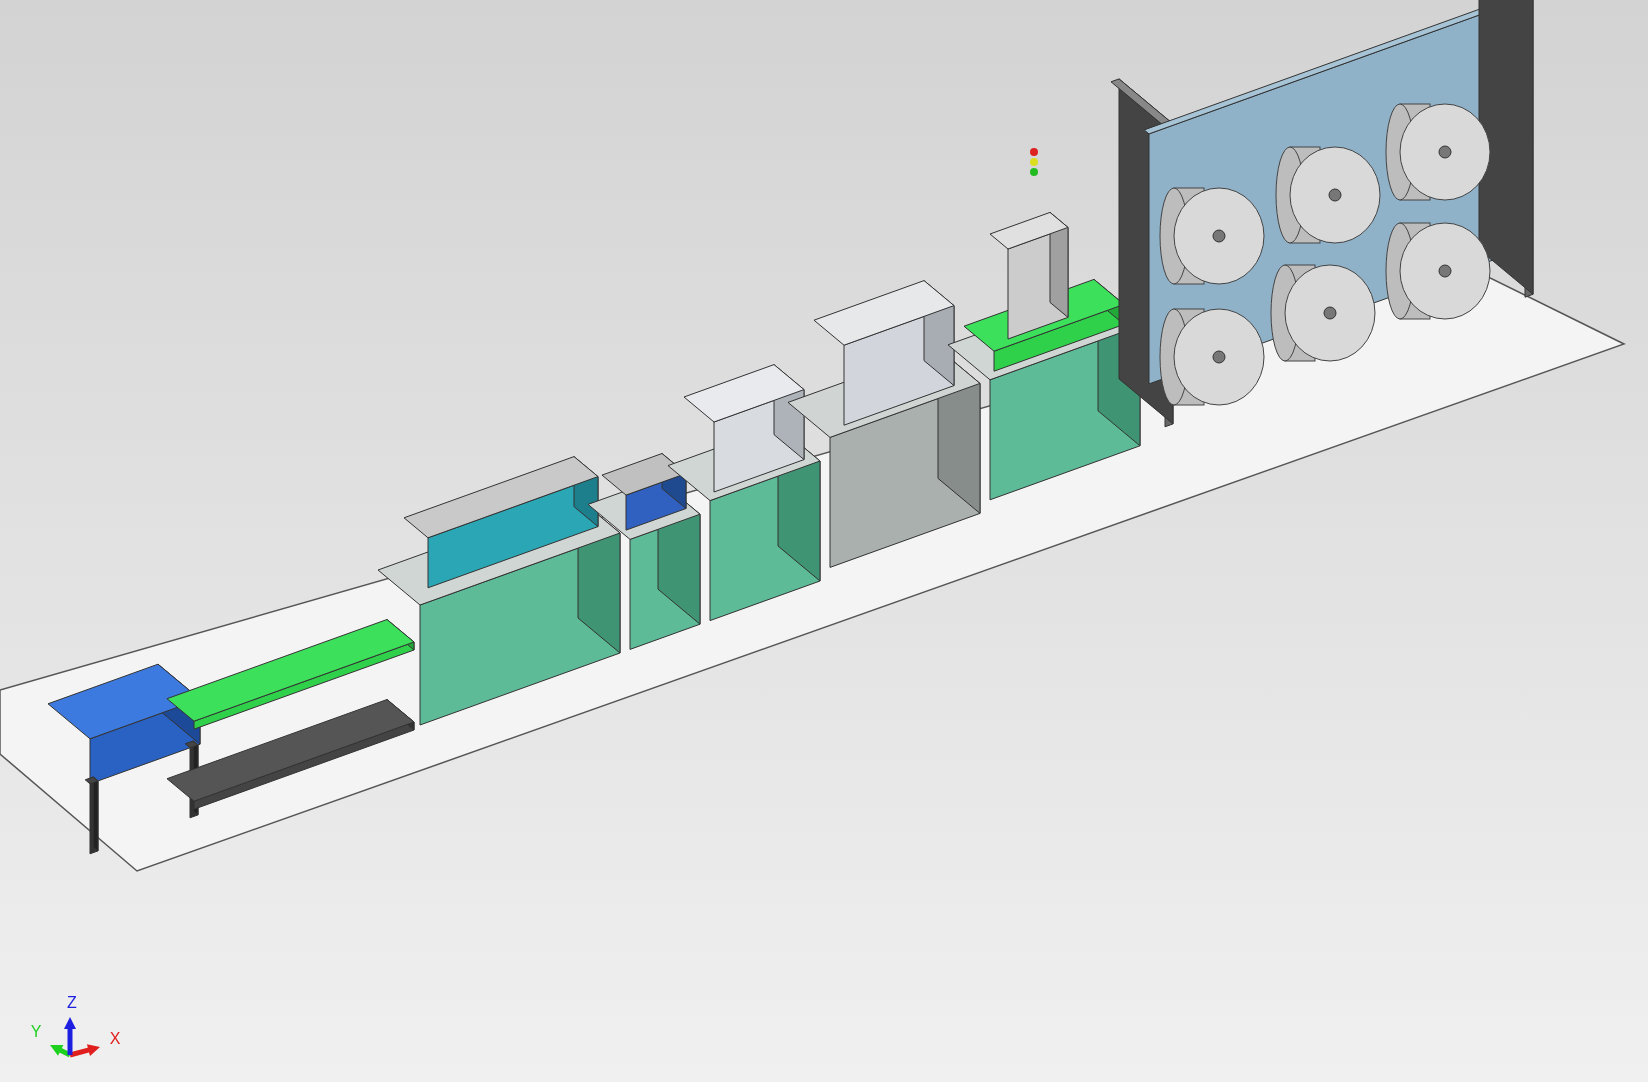 The height and width of the screenshot is (1082, 1648). I want to click on axis-label: Z, so click(72, 1002).